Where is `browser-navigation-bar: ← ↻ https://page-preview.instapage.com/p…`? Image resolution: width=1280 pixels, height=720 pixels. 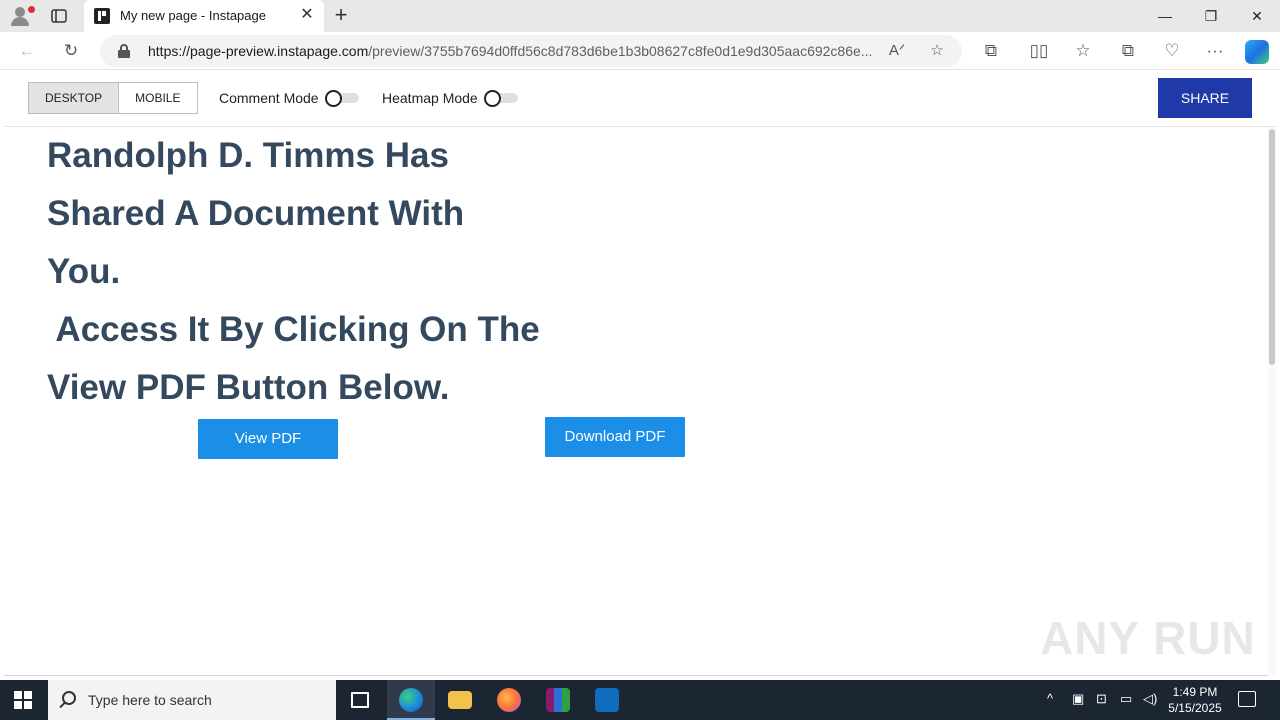
browser-navigation-bar: ← ↻ https://page-preview.instapage.com/p… is located at coordinates (640, 51).